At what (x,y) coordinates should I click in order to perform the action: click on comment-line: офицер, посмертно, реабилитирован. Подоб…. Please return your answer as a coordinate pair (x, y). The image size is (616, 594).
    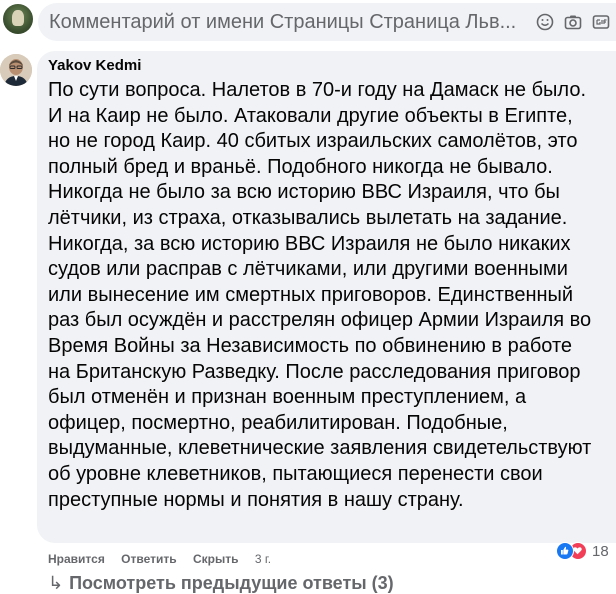
    Looking at the image, I should click on (278, 422).